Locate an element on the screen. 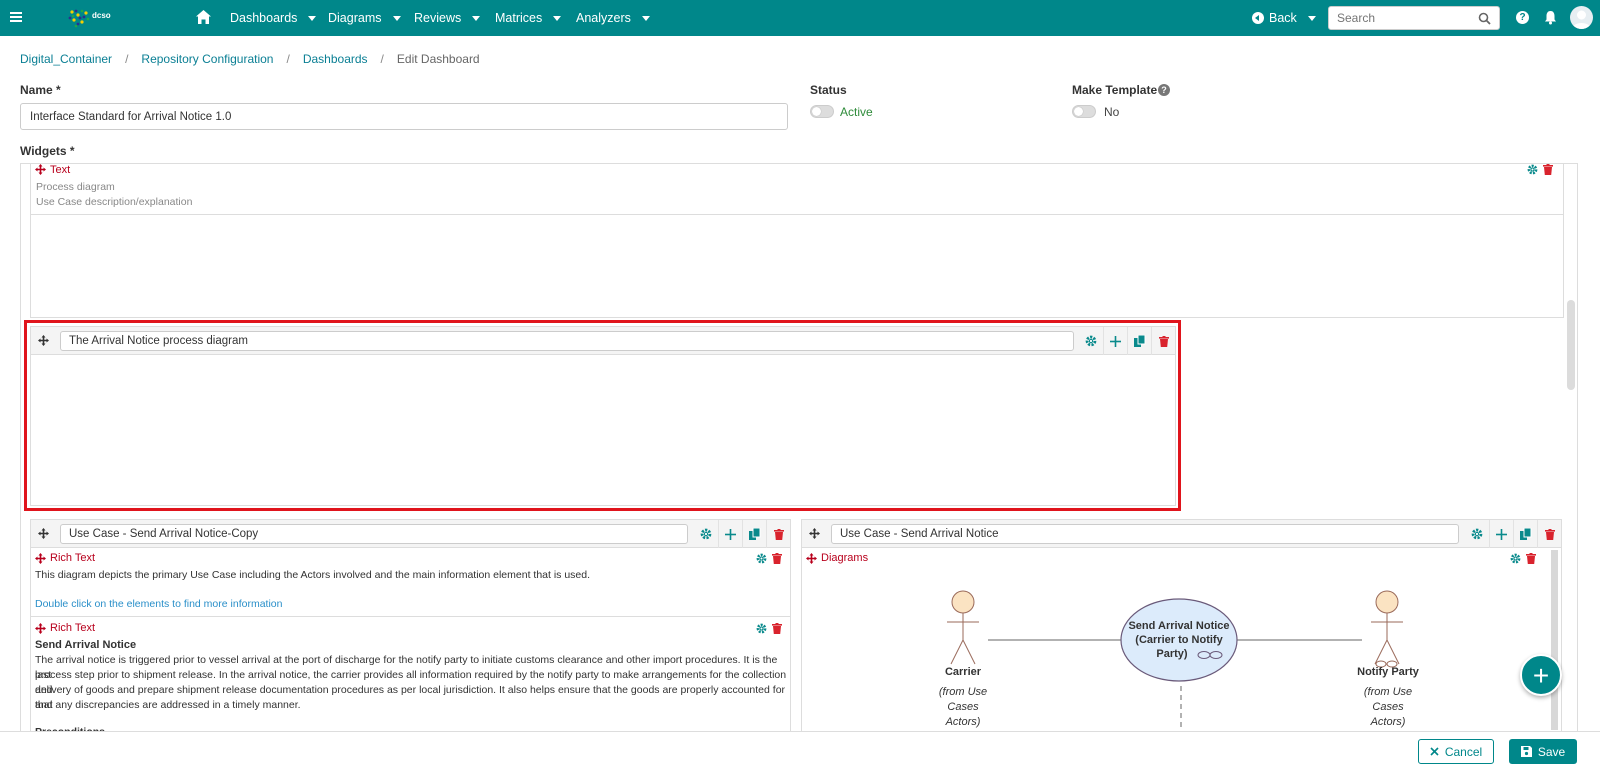 Image resolution: width=1600 pixels, height=769 pixels. avatar is located at coordinates (1581, 17).